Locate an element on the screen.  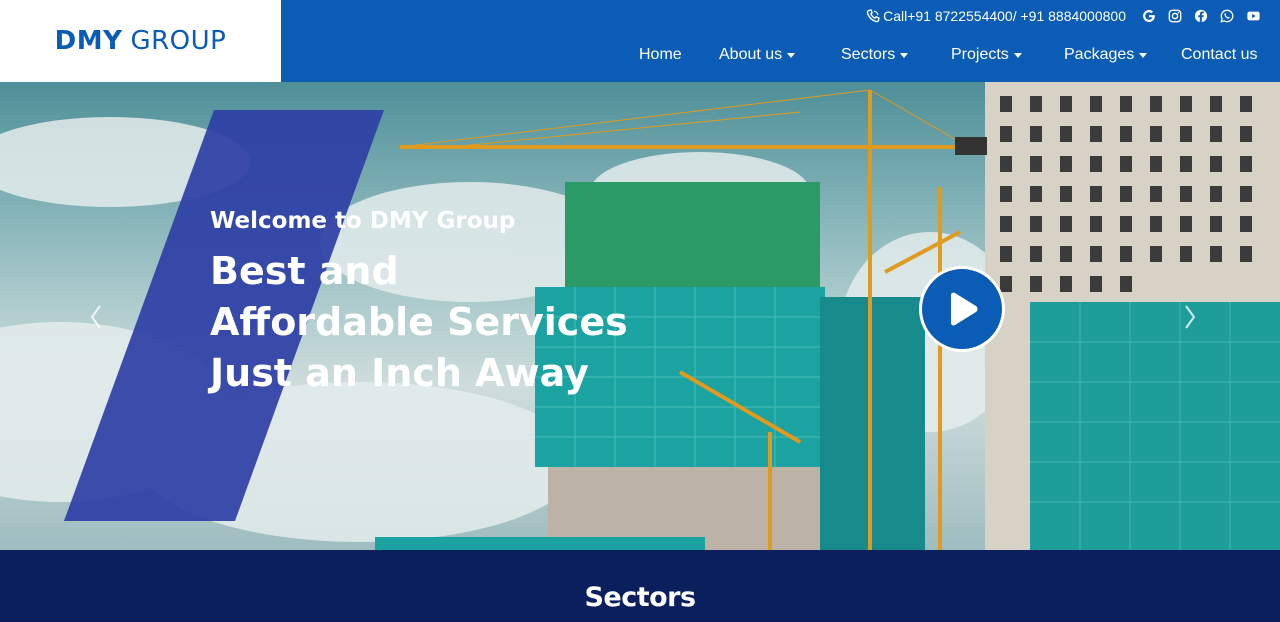
hero-subtitle: Welcome to DMY Group is located at coordinates (363, 221).